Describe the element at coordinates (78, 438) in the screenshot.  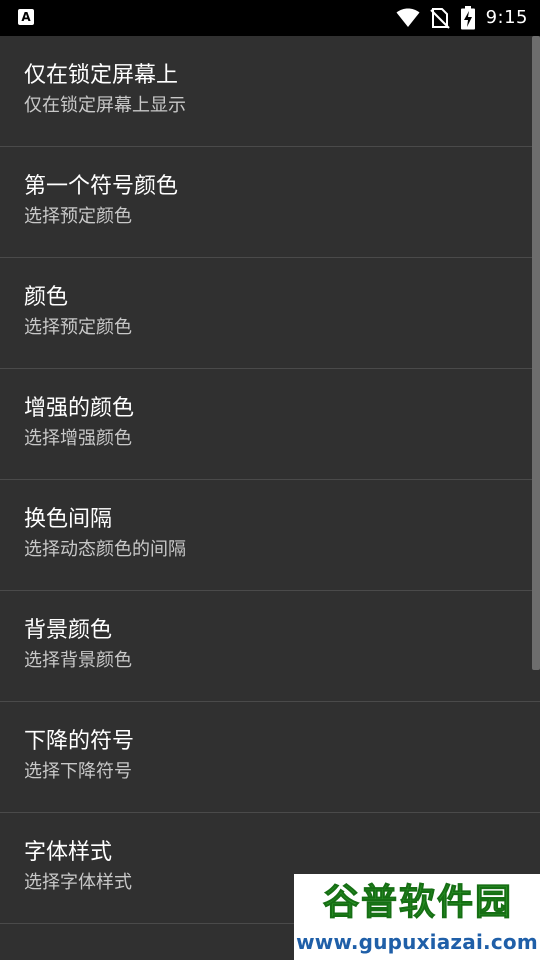
I see `setting-summary: 选择增强颜色` at that location.